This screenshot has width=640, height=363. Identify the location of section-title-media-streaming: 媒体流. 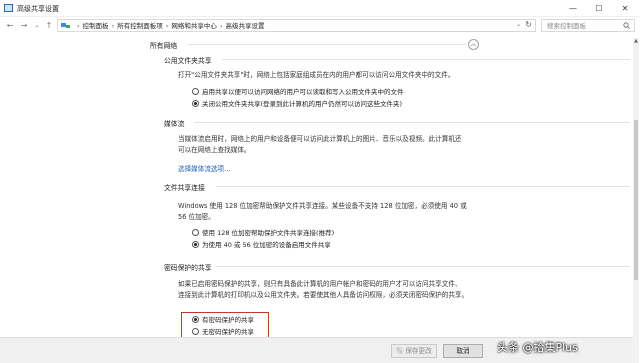
(174, 124).